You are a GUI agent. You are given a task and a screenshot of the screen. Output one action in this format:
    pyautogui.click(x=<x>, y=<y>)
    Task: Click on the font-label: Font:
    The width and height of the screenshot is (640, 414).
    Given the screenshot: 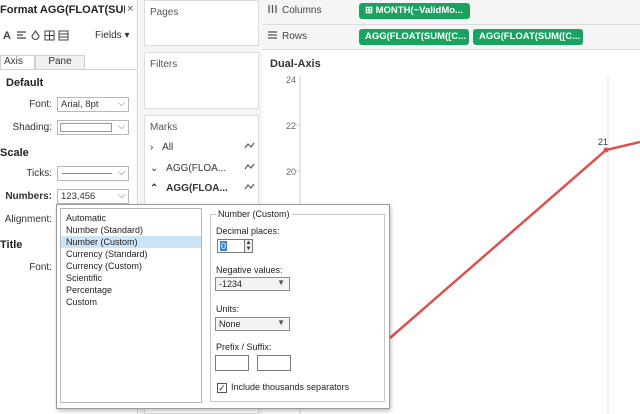 What is the action you would take?
    pyautogui.click(x=40, y=104)
    